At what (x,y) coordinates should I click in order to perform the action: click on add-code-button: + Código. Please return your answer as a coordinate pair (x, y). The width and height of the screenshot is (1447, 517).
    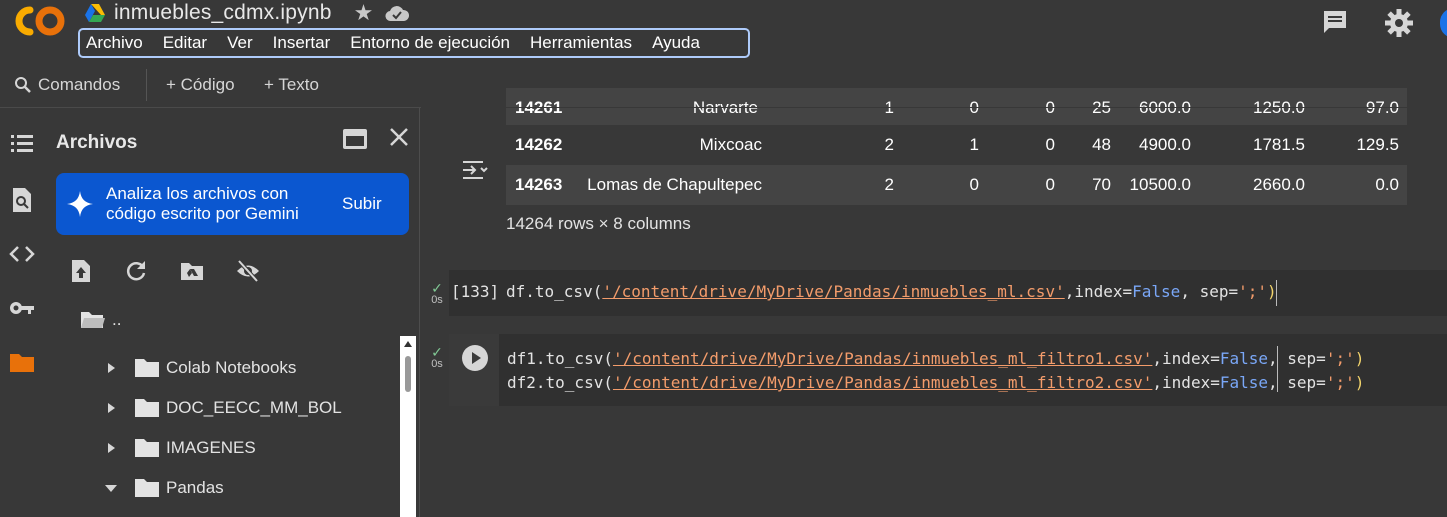
    Looking at the image, I should click on (200, 85).